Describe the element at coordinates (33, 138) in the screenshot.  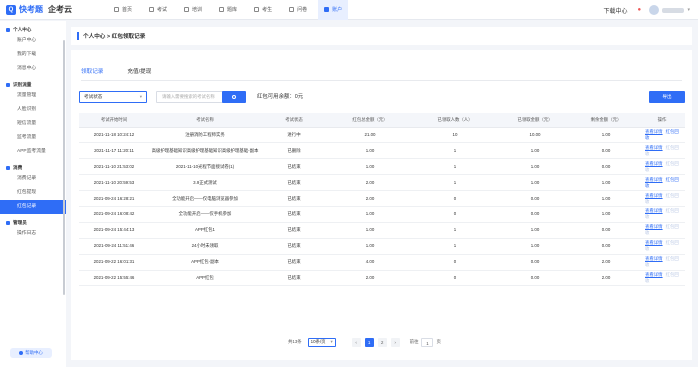
I see `sidebar-item: 监考流量` at that location.